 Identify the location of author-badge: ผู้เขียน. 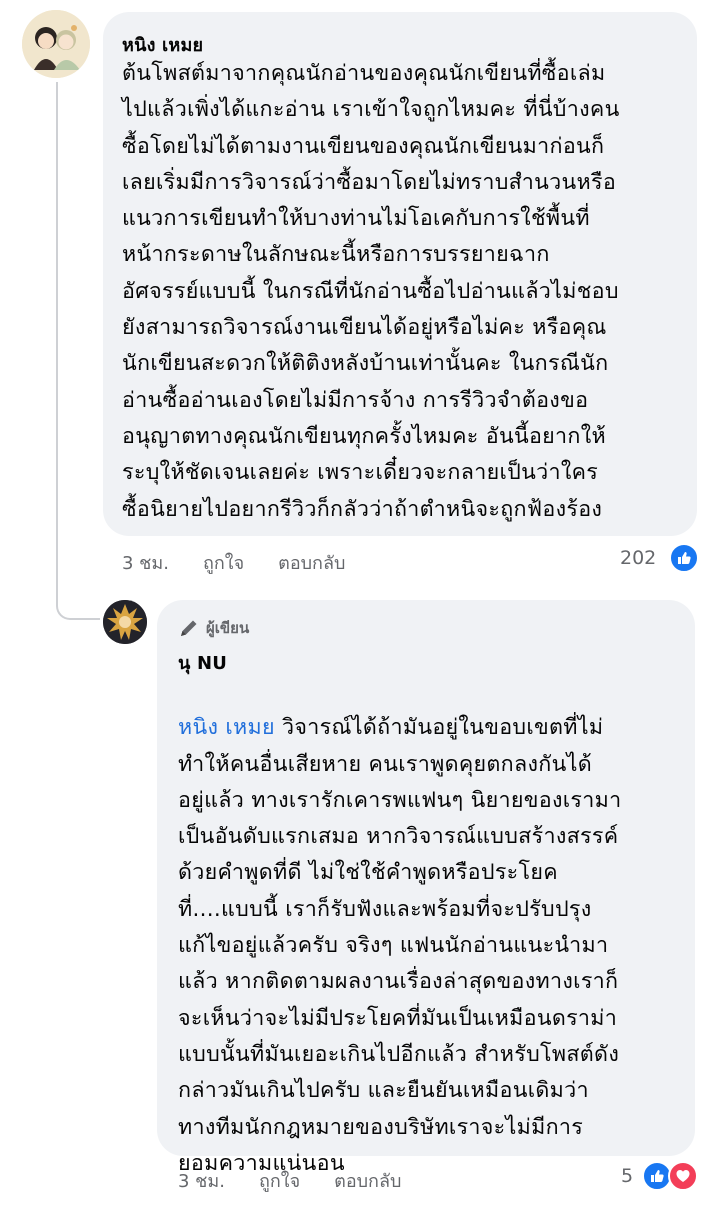
(213, 628).